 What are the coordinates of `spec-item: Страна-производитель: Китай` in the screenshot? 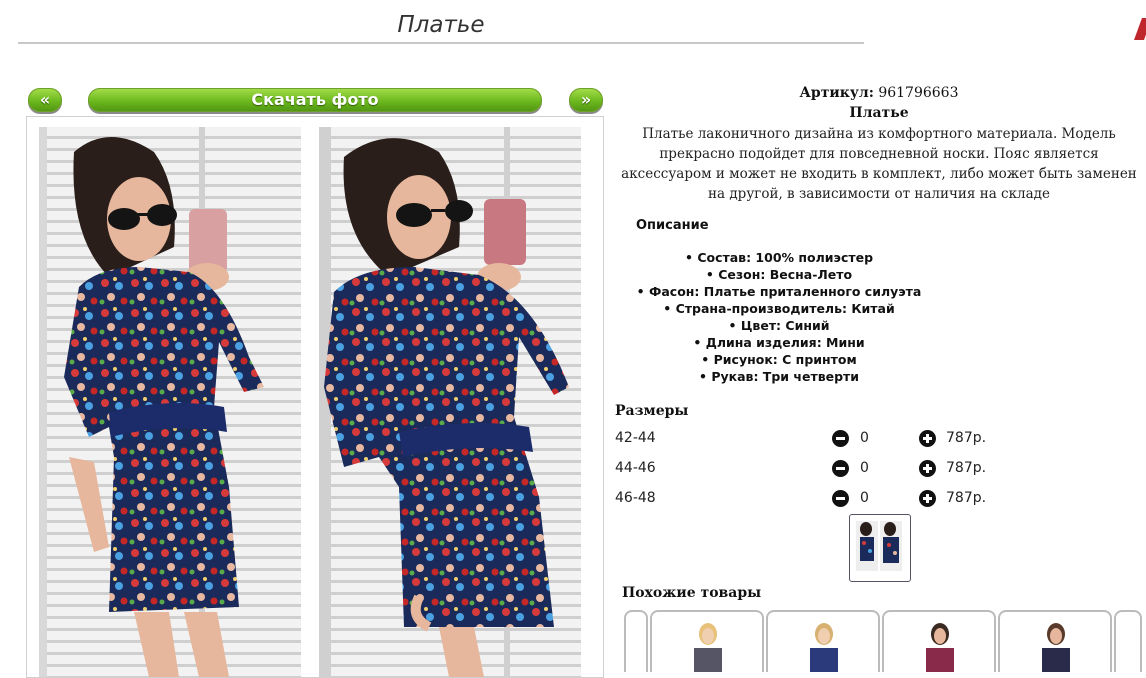 It's located at (779, 308).